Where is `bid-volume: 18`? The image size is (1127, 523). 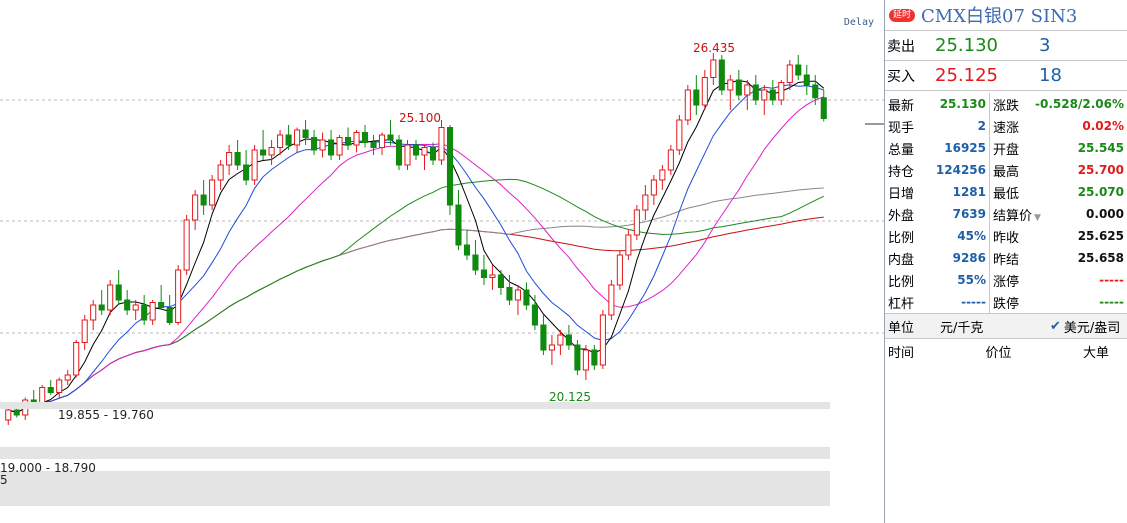
bid-volume: 18 is located at coordinates (1050, 75).